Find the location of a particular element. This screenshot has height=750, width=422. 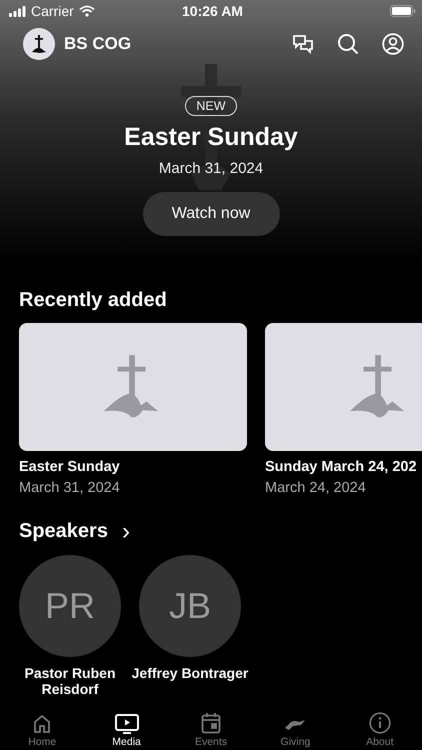

home-icon is located at coordinates (42, 724).